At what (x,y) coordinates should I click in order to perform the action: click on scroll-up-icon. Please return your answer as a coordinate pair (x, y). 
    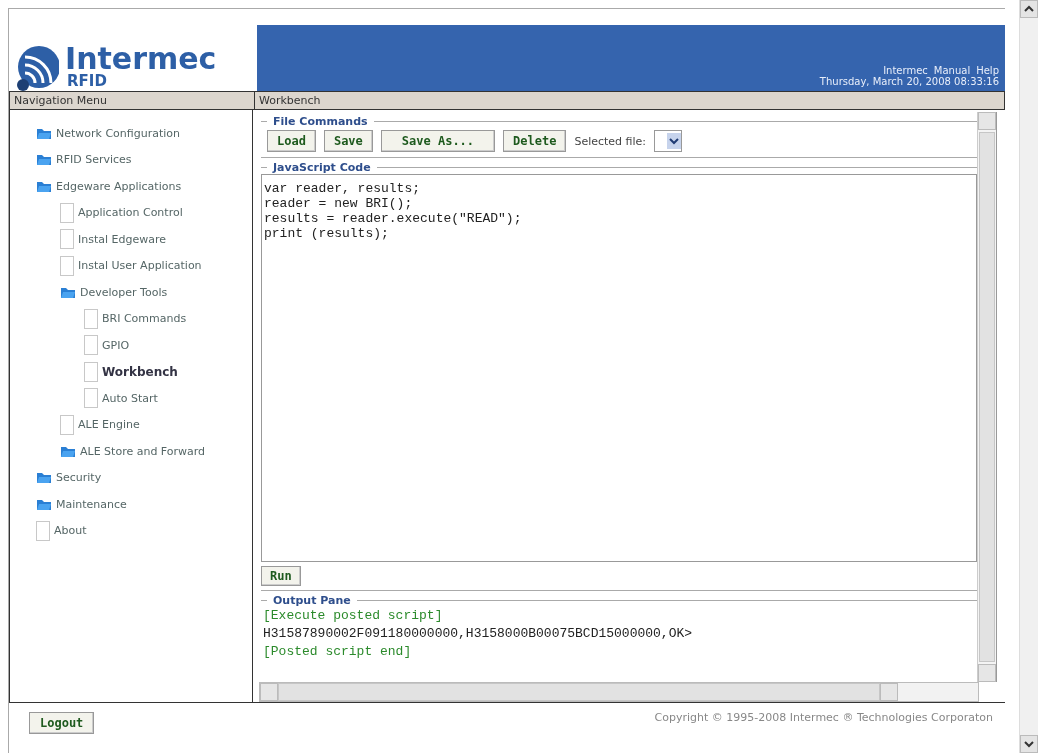
    Looking at the image, I should click on (1029, 9).